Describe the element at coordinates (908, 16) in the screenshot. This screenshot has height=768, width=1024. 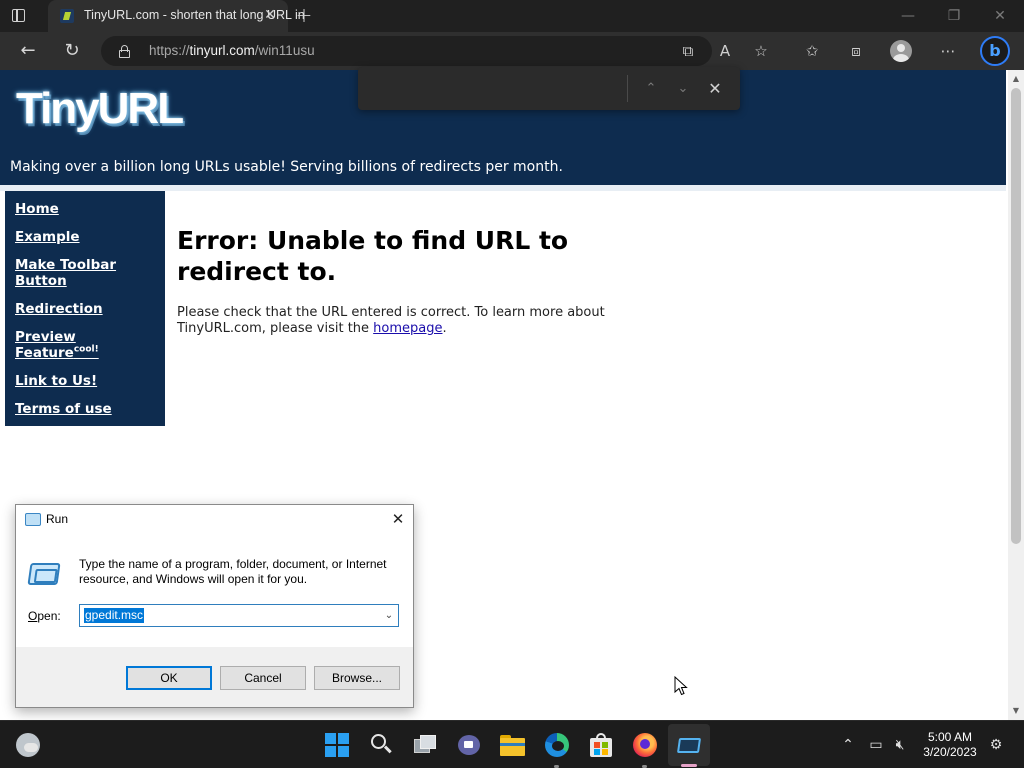
I see `minimize-button: —` at that location.